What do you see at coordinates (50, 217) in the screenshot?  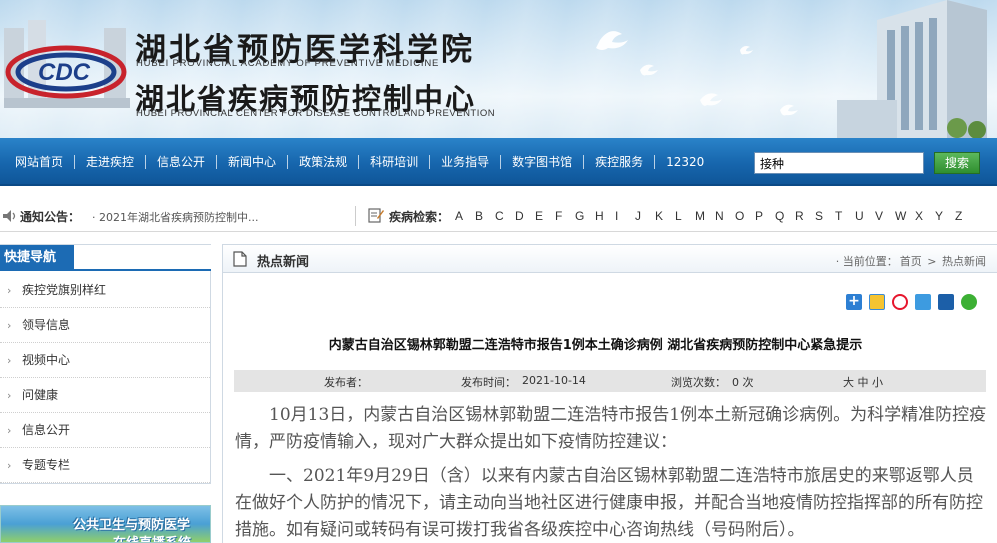 I see `notice-label: 通知公告：` at bounding box center [50, 217].